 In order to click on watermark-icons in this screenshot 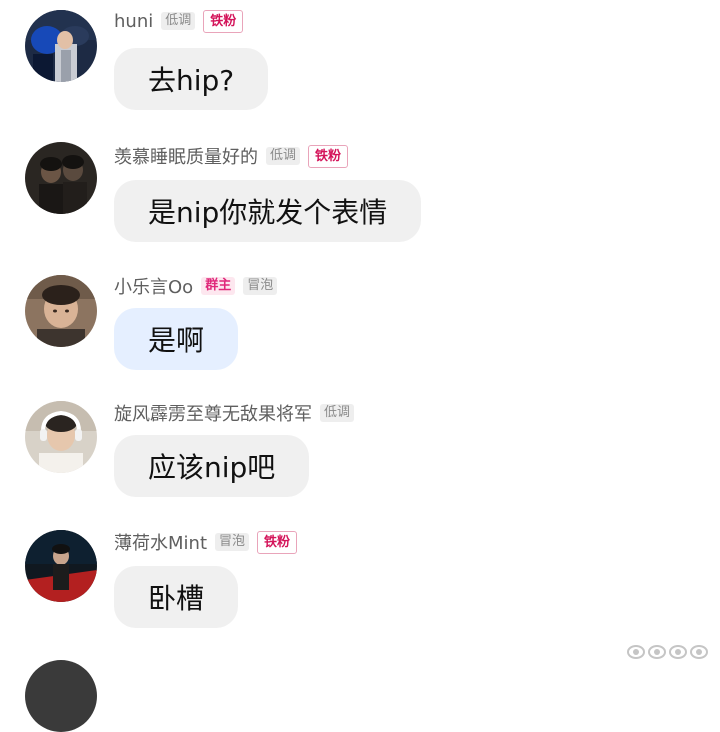, I will do `click(666, 652)`.